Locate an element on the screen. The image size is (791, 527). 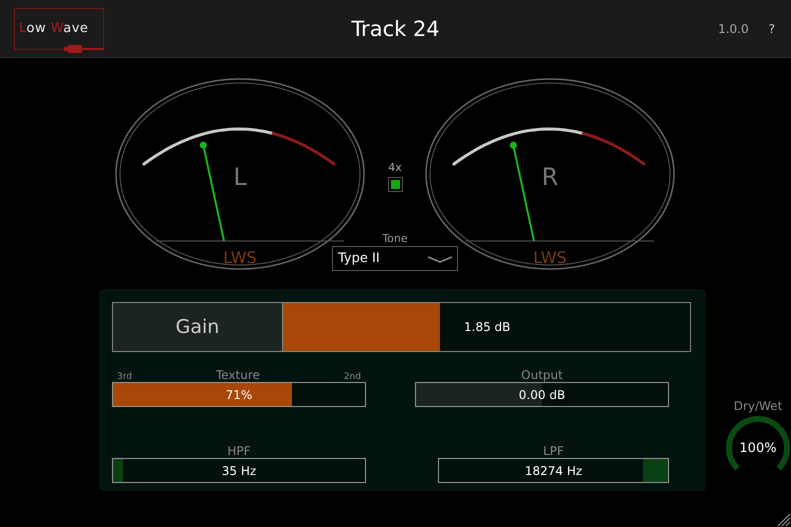
resize-grip-icon is located at coordinates (784, 520).